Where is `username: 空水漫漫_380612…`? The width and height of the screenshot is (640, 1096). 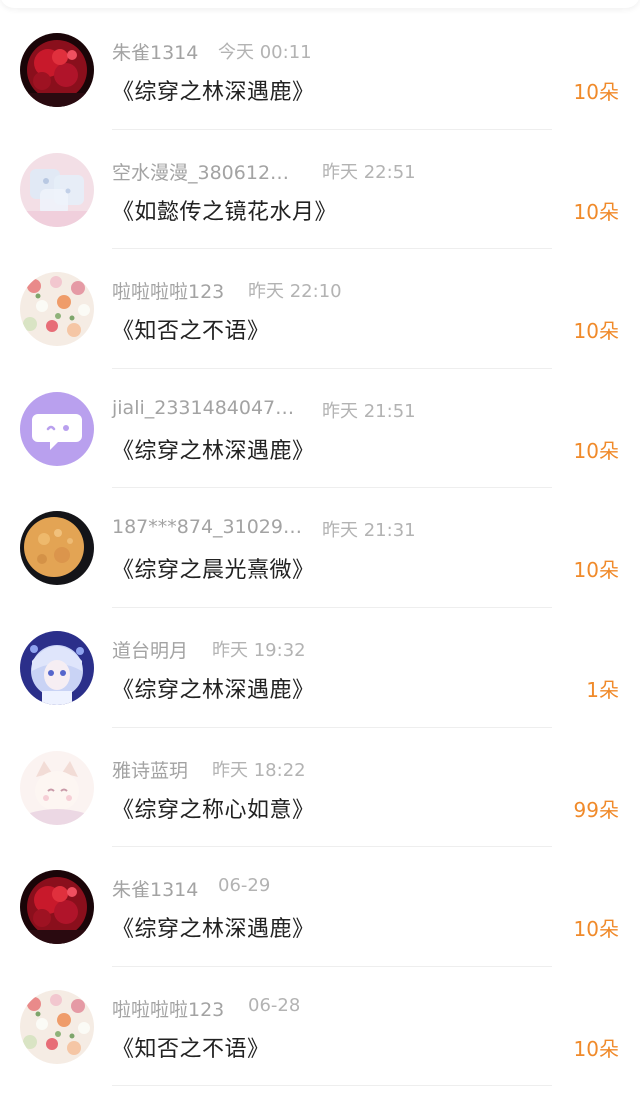
username: 空水漫漫_380612… is located at coordinates (200, 171).